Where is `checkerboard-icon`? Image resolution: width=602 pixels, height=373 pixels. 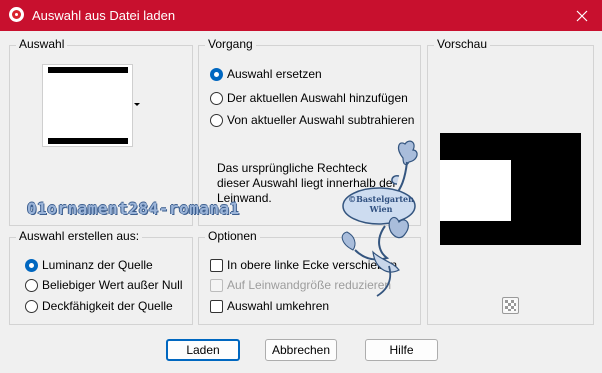 checkerboard-icon is located at coordinates (510, 305).